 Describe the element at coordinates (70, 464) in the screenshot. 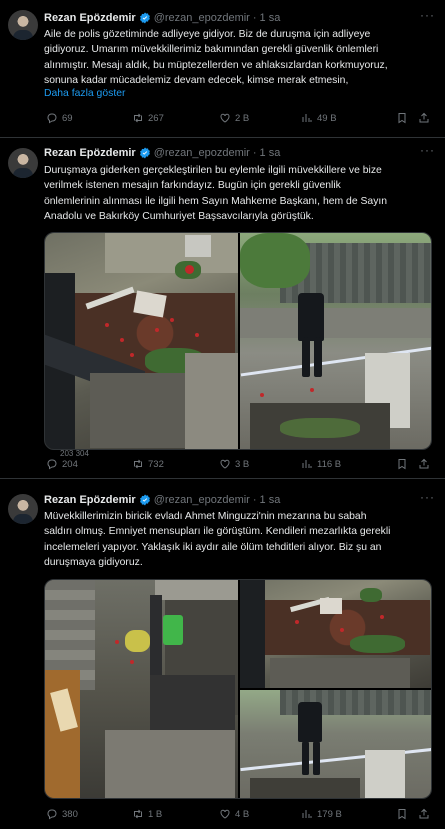

I see `reply-count: 204` at that location.